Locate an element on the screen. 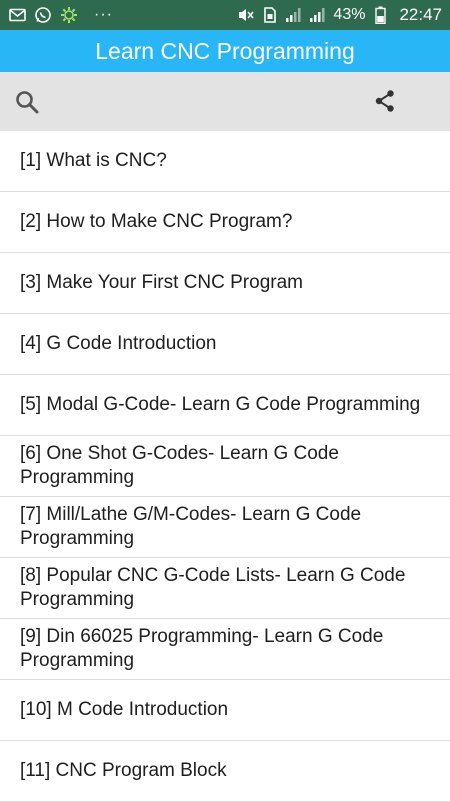  notification-icons: ··· is located at coordinates (122, 15).